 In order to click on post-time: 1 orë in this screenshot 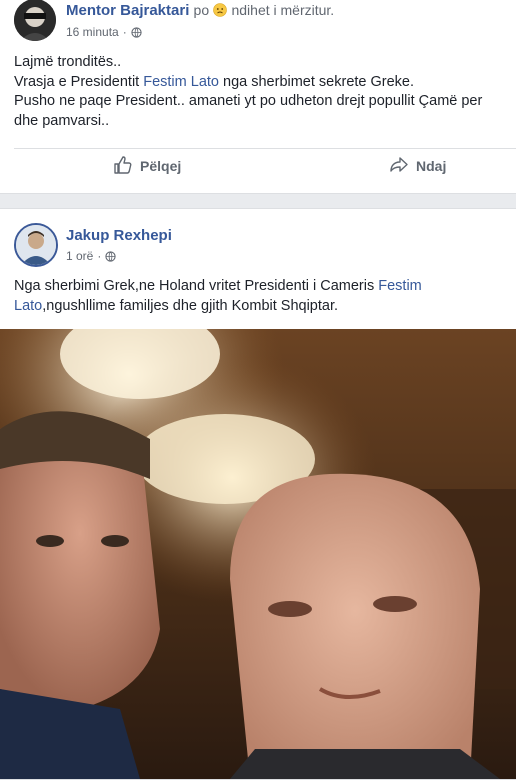, I will do `click(79, 256)`.